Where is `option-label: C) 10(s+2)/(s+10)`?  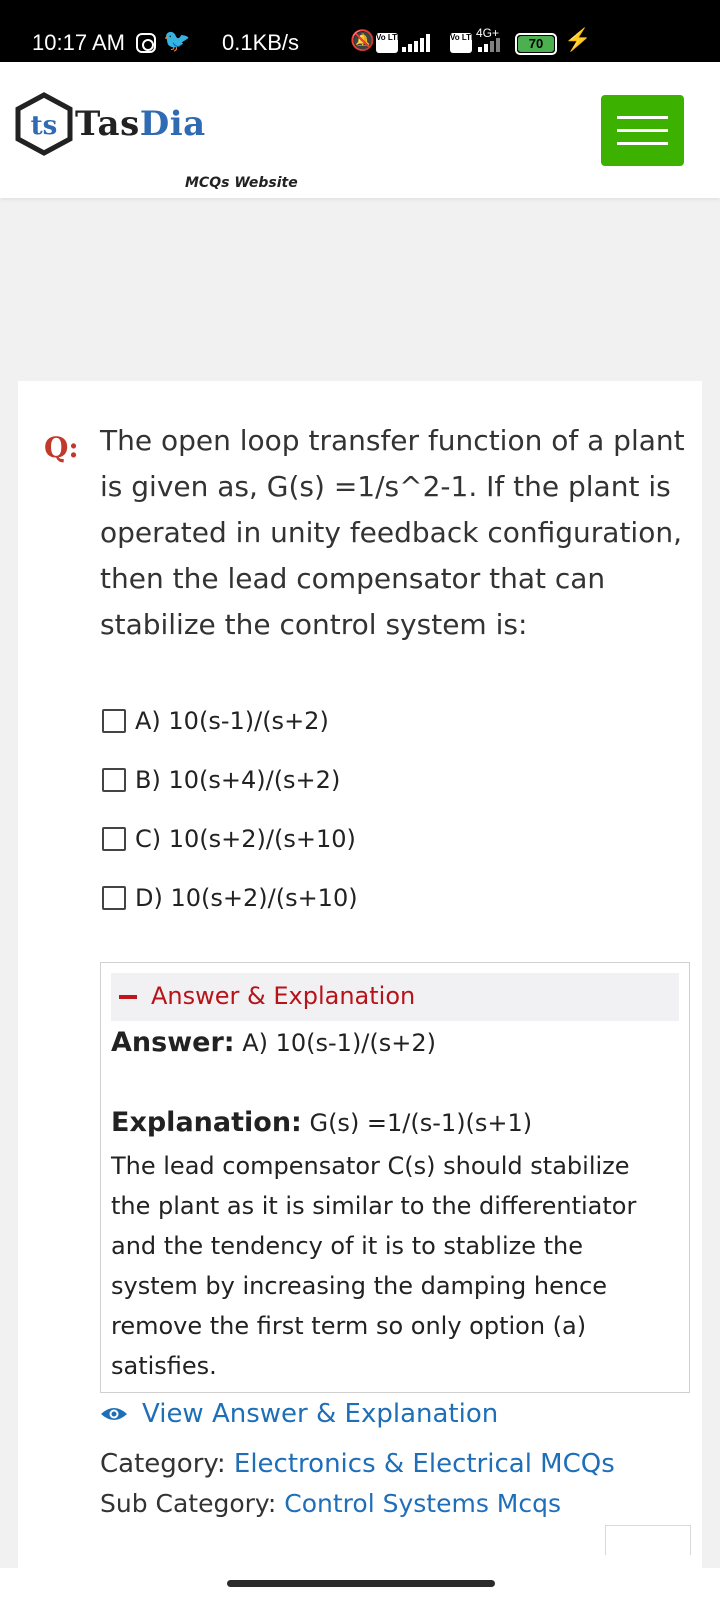 option-label: C) 10(s+2)/(s+10) is located at coordinates (245, 839).